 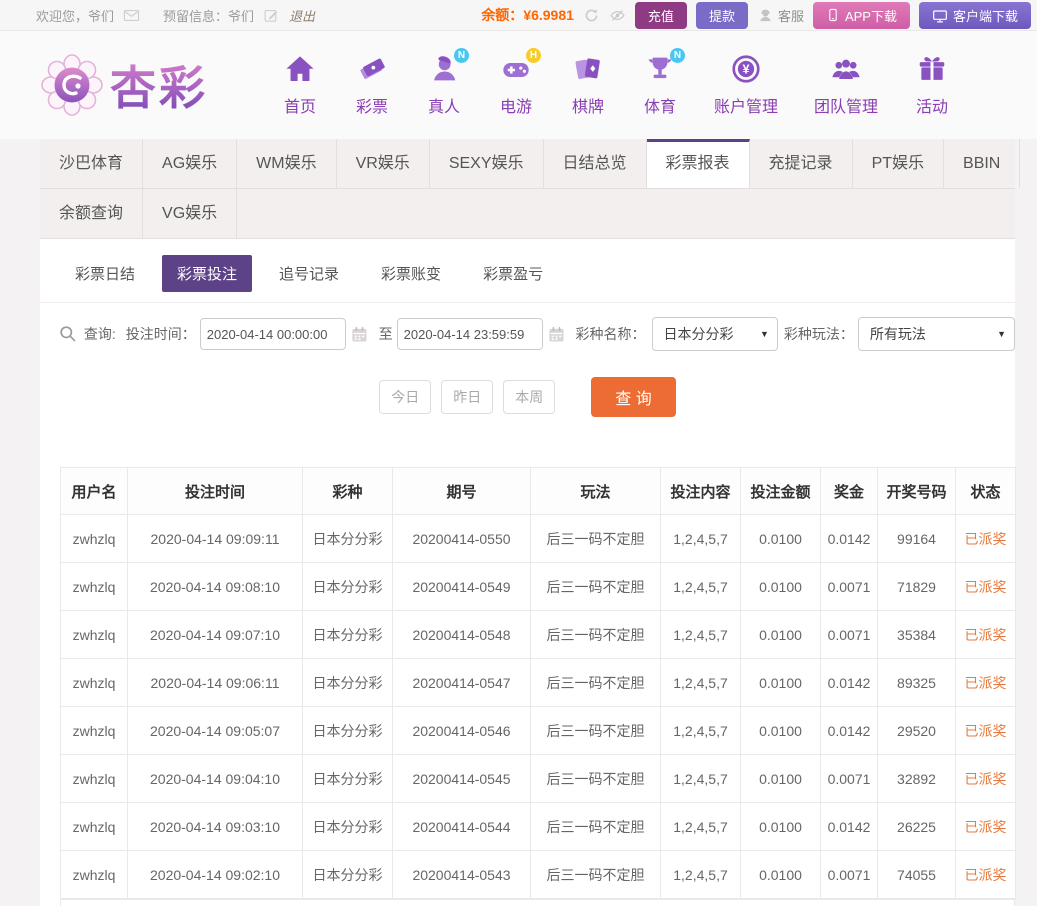 I want to click on lottery-select: 日本分分彩 ▼, so click(x=714, y=334).